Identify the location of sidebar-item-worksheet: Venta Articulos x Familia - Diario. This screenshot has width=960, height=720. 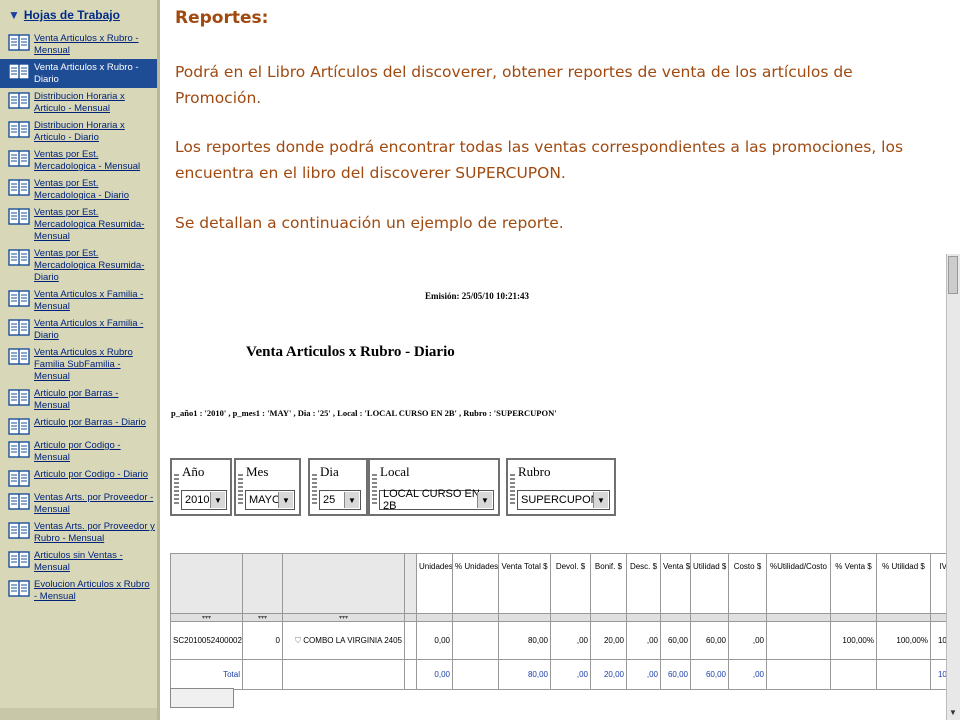
(78, 329).